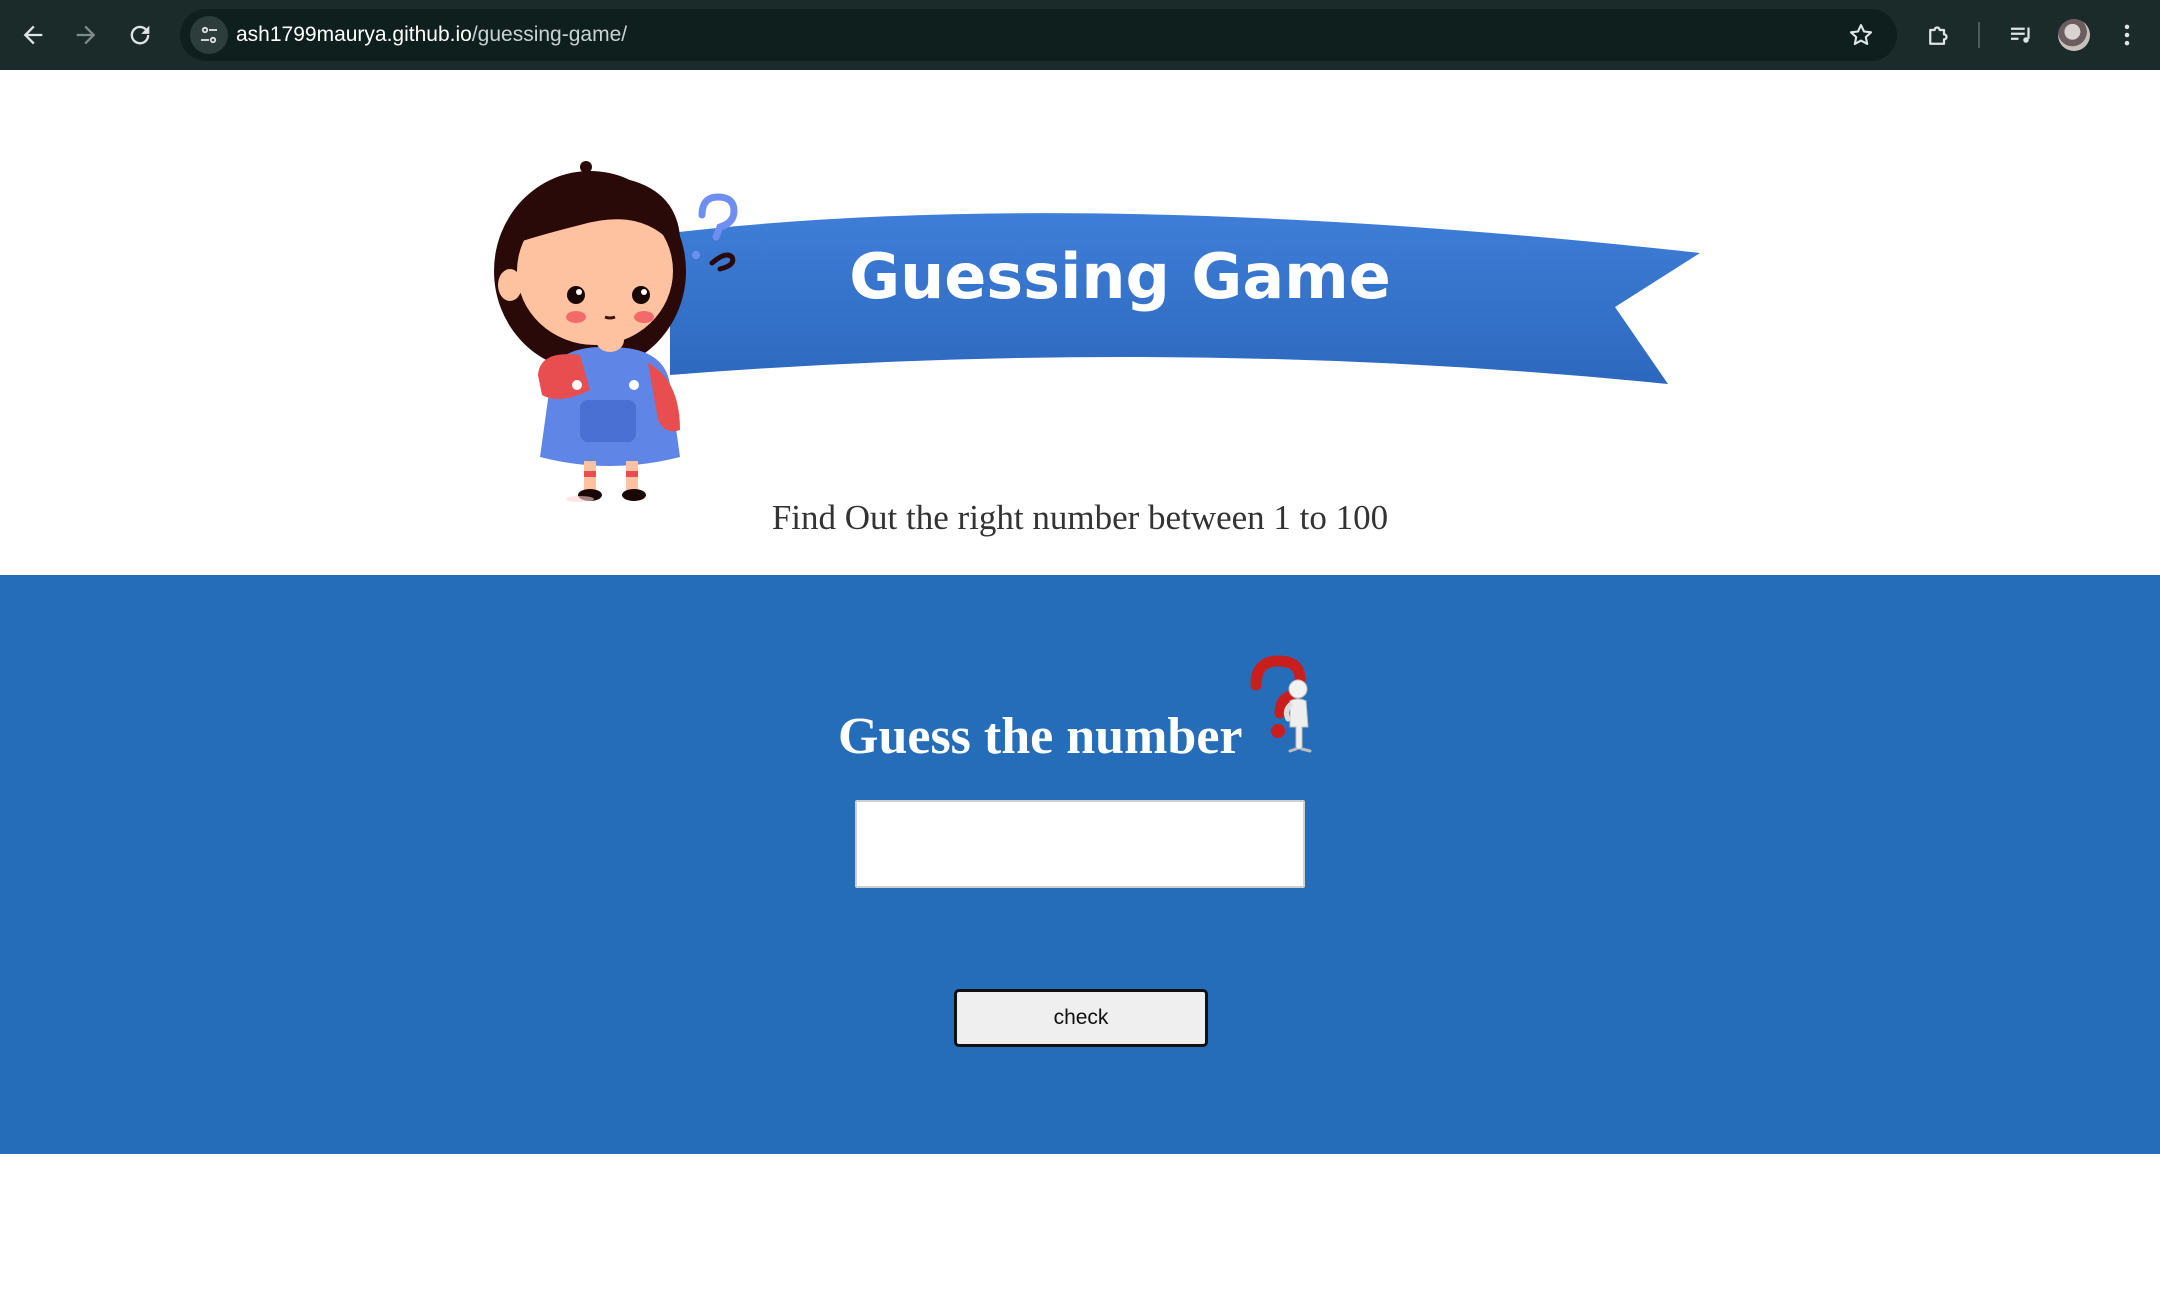  I want to click on address-bar: ash1799maurya.github.io/guessing-game/, so click(1038, 35).